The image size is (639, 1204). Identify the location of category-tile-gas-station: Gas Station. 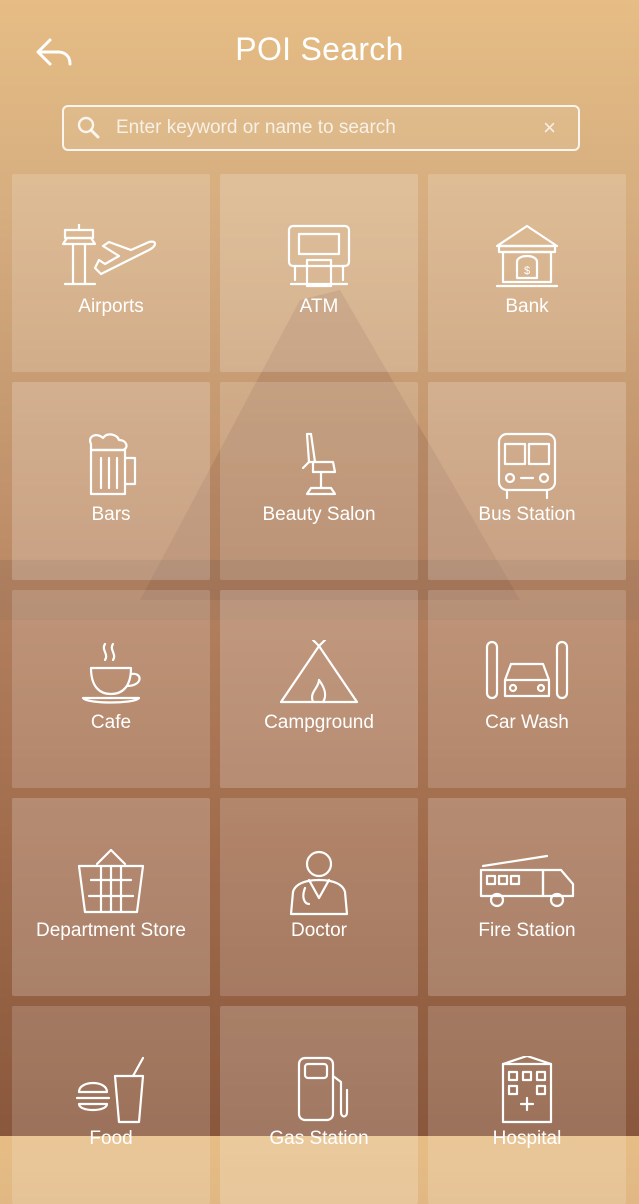
(319, 1105).